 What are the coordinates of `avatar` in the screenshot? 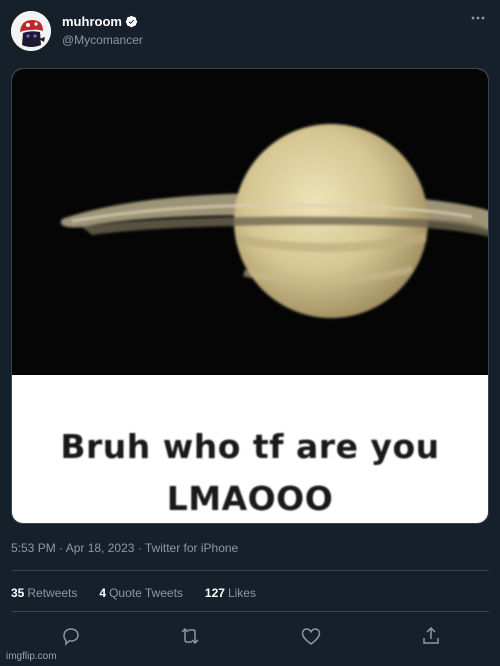 It's located at (31, 31).